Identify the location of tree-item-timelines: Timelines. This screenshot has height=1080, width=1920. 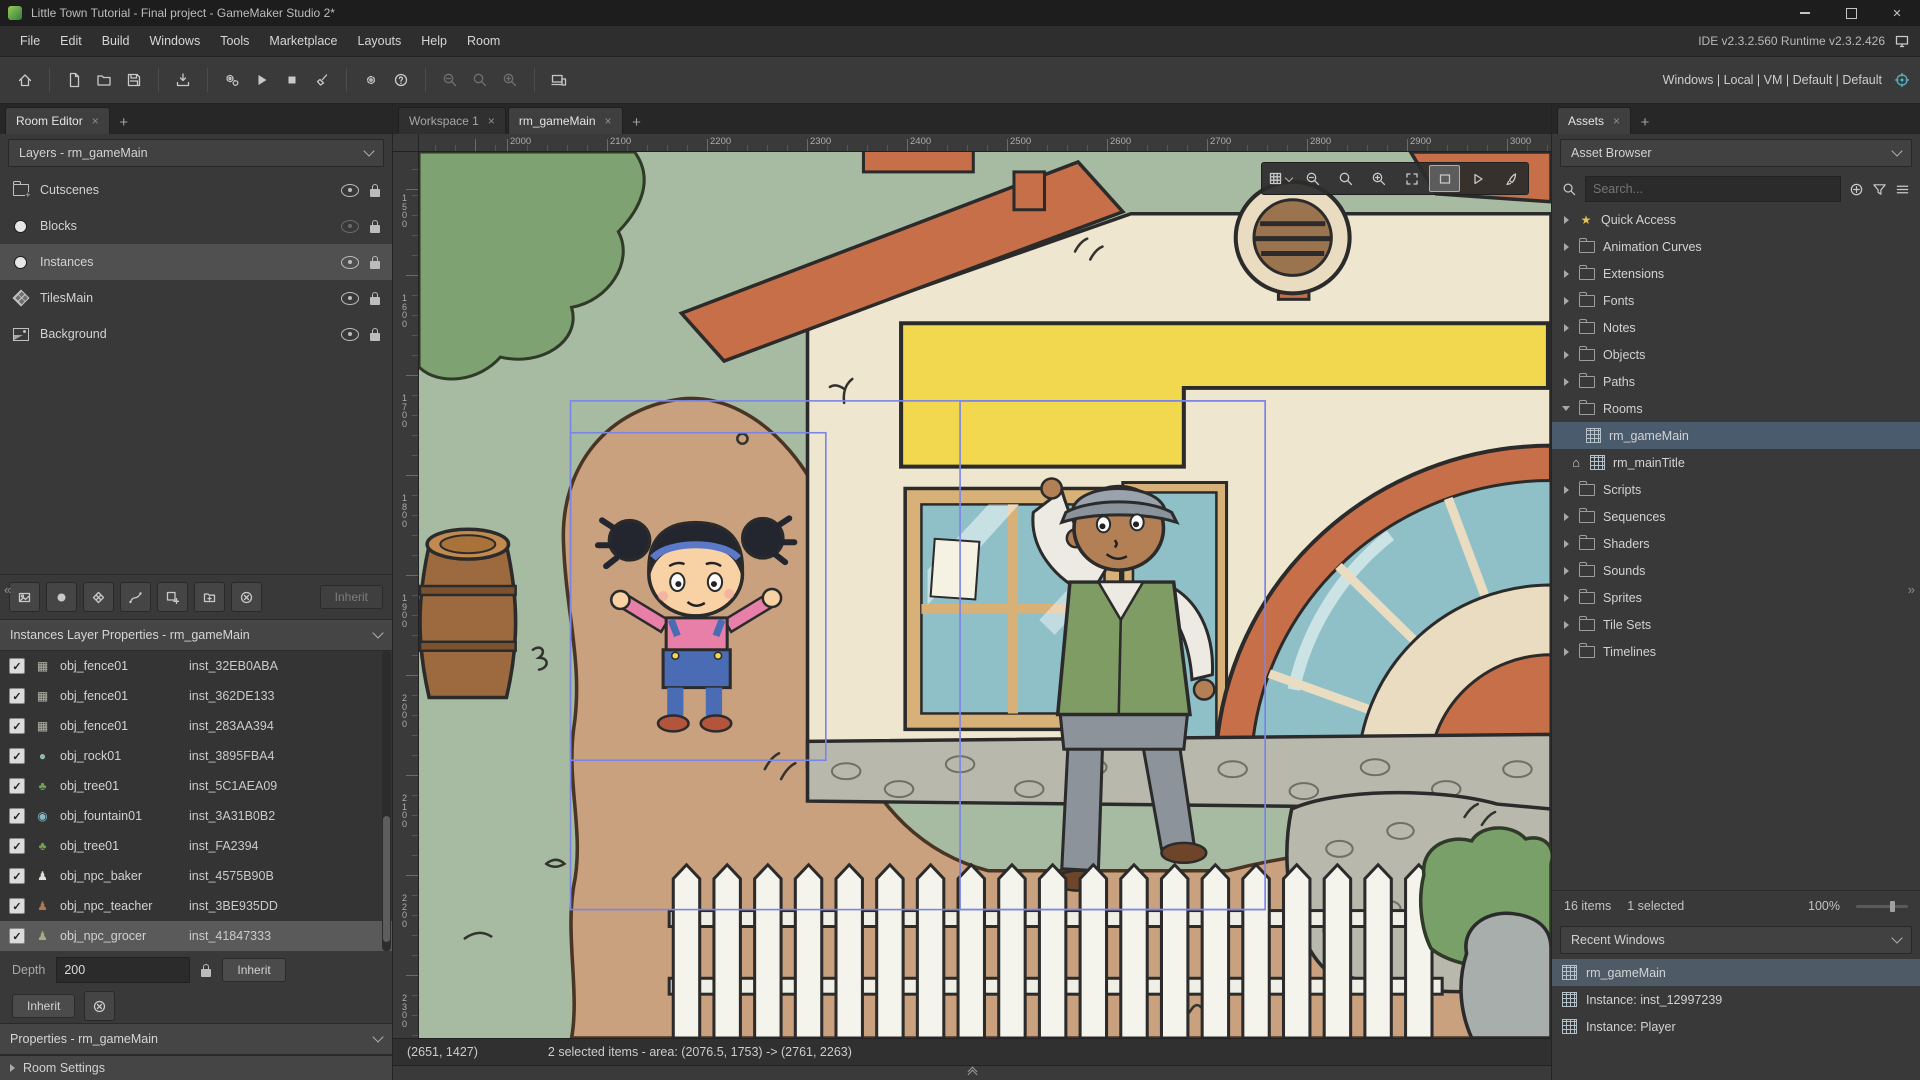
(1736, 651).